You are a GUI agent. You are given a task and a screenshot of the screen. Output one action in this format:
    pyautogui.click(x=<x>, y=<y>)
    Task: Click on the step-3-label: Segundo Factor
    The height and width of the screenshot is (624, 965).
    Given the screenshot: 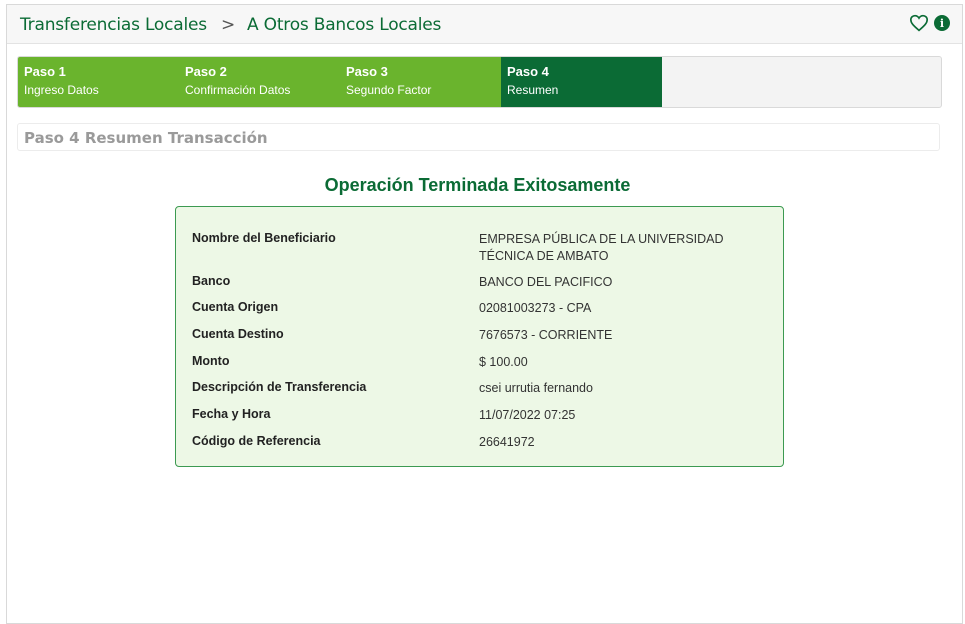 What is the action you would take?
    pyautogui.click(x=389, y=90)
    